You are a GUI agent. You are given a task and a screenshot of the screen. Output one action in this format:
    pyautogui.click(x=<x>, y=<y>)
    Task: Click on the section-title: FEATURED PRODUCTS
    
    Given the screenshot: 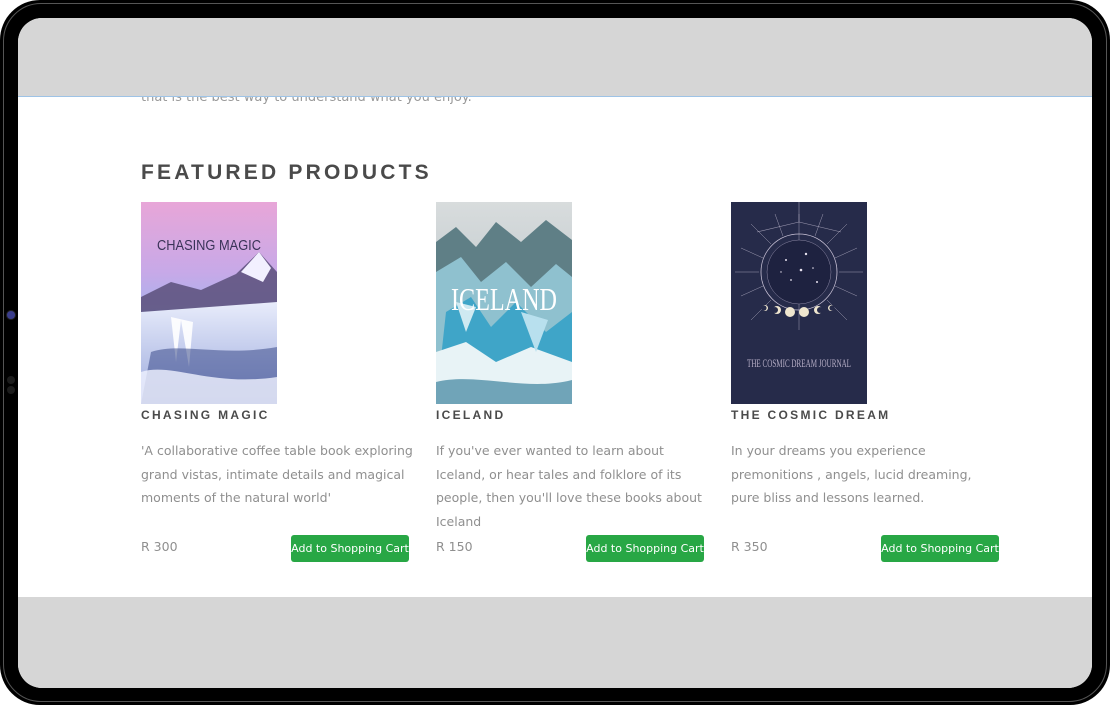 What is the action you would take?
    pyautogui.click(x=286, y=172)
    